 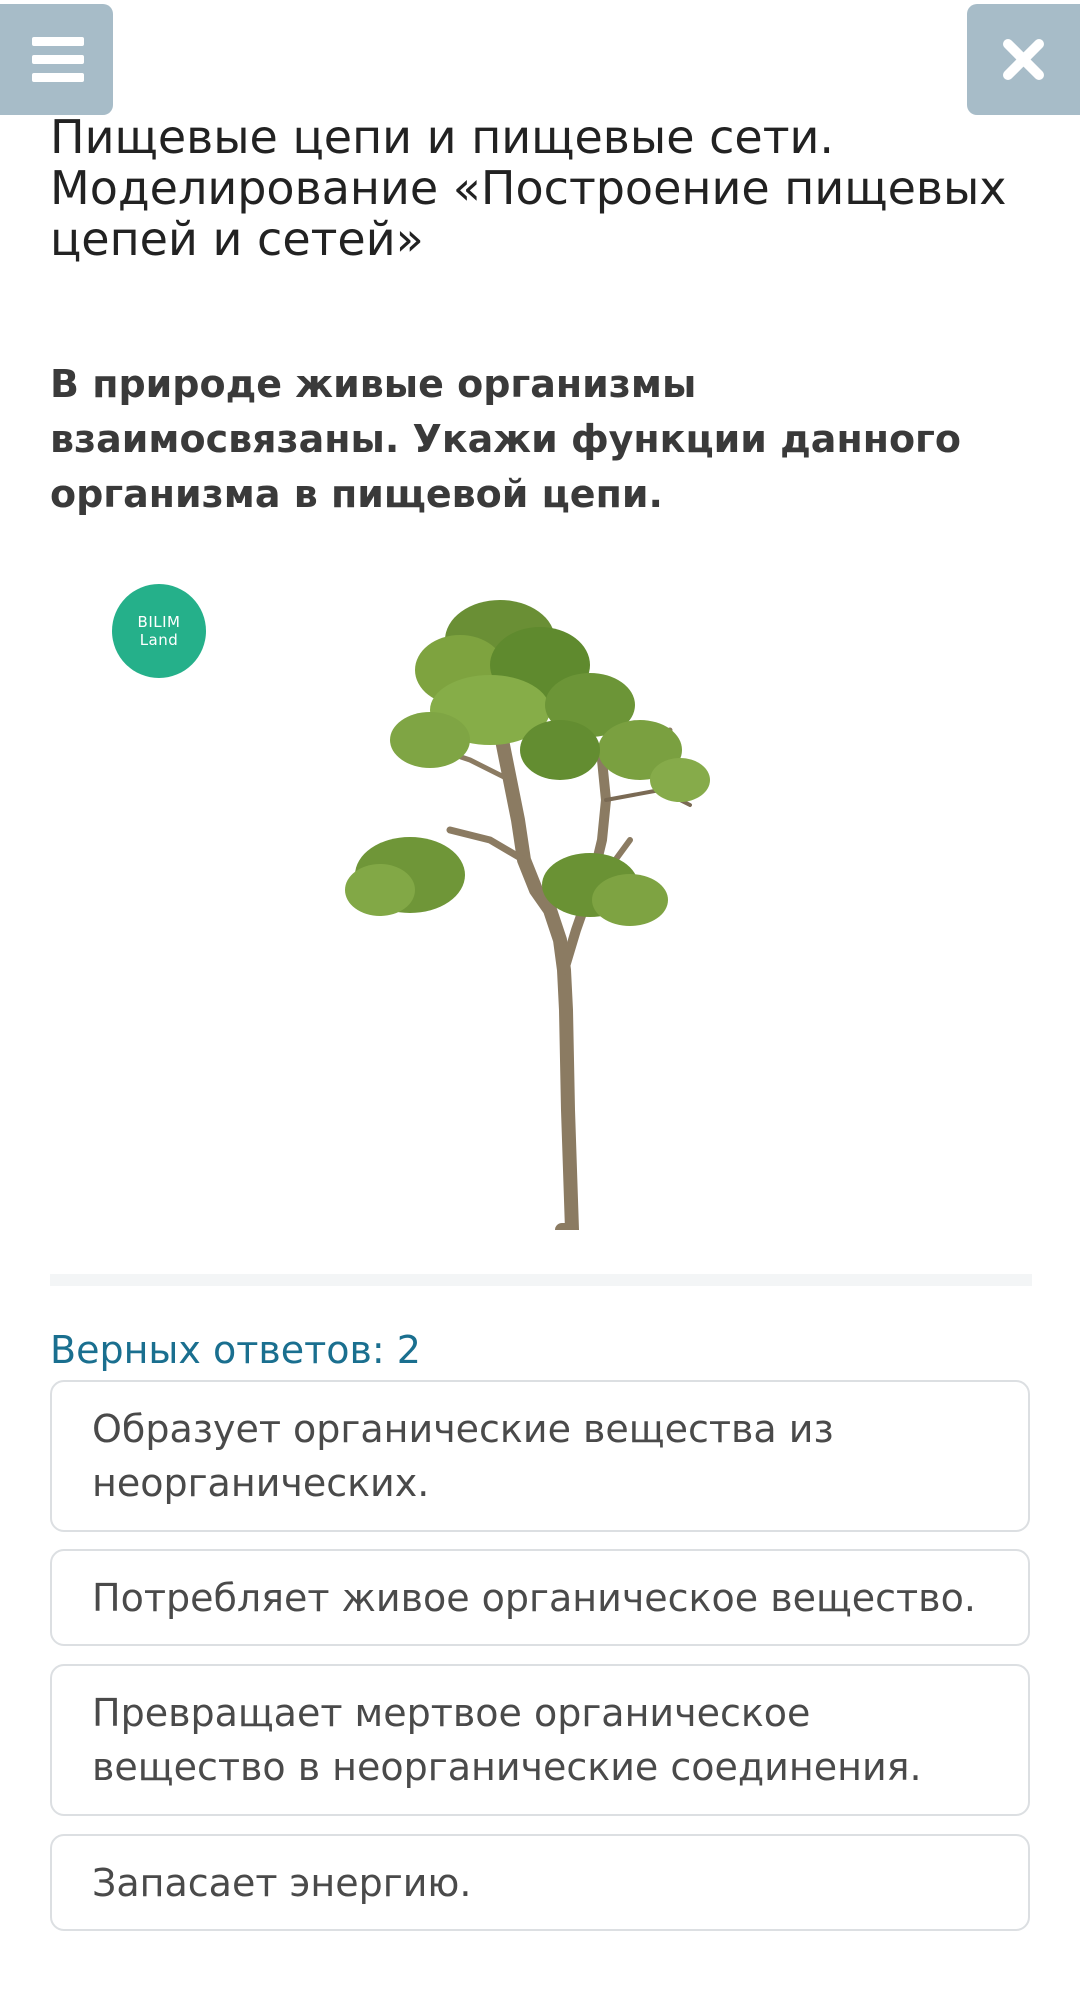 I want to click on correct-answers-count: Верных ответов: 2, so click(x=235, y=1350).